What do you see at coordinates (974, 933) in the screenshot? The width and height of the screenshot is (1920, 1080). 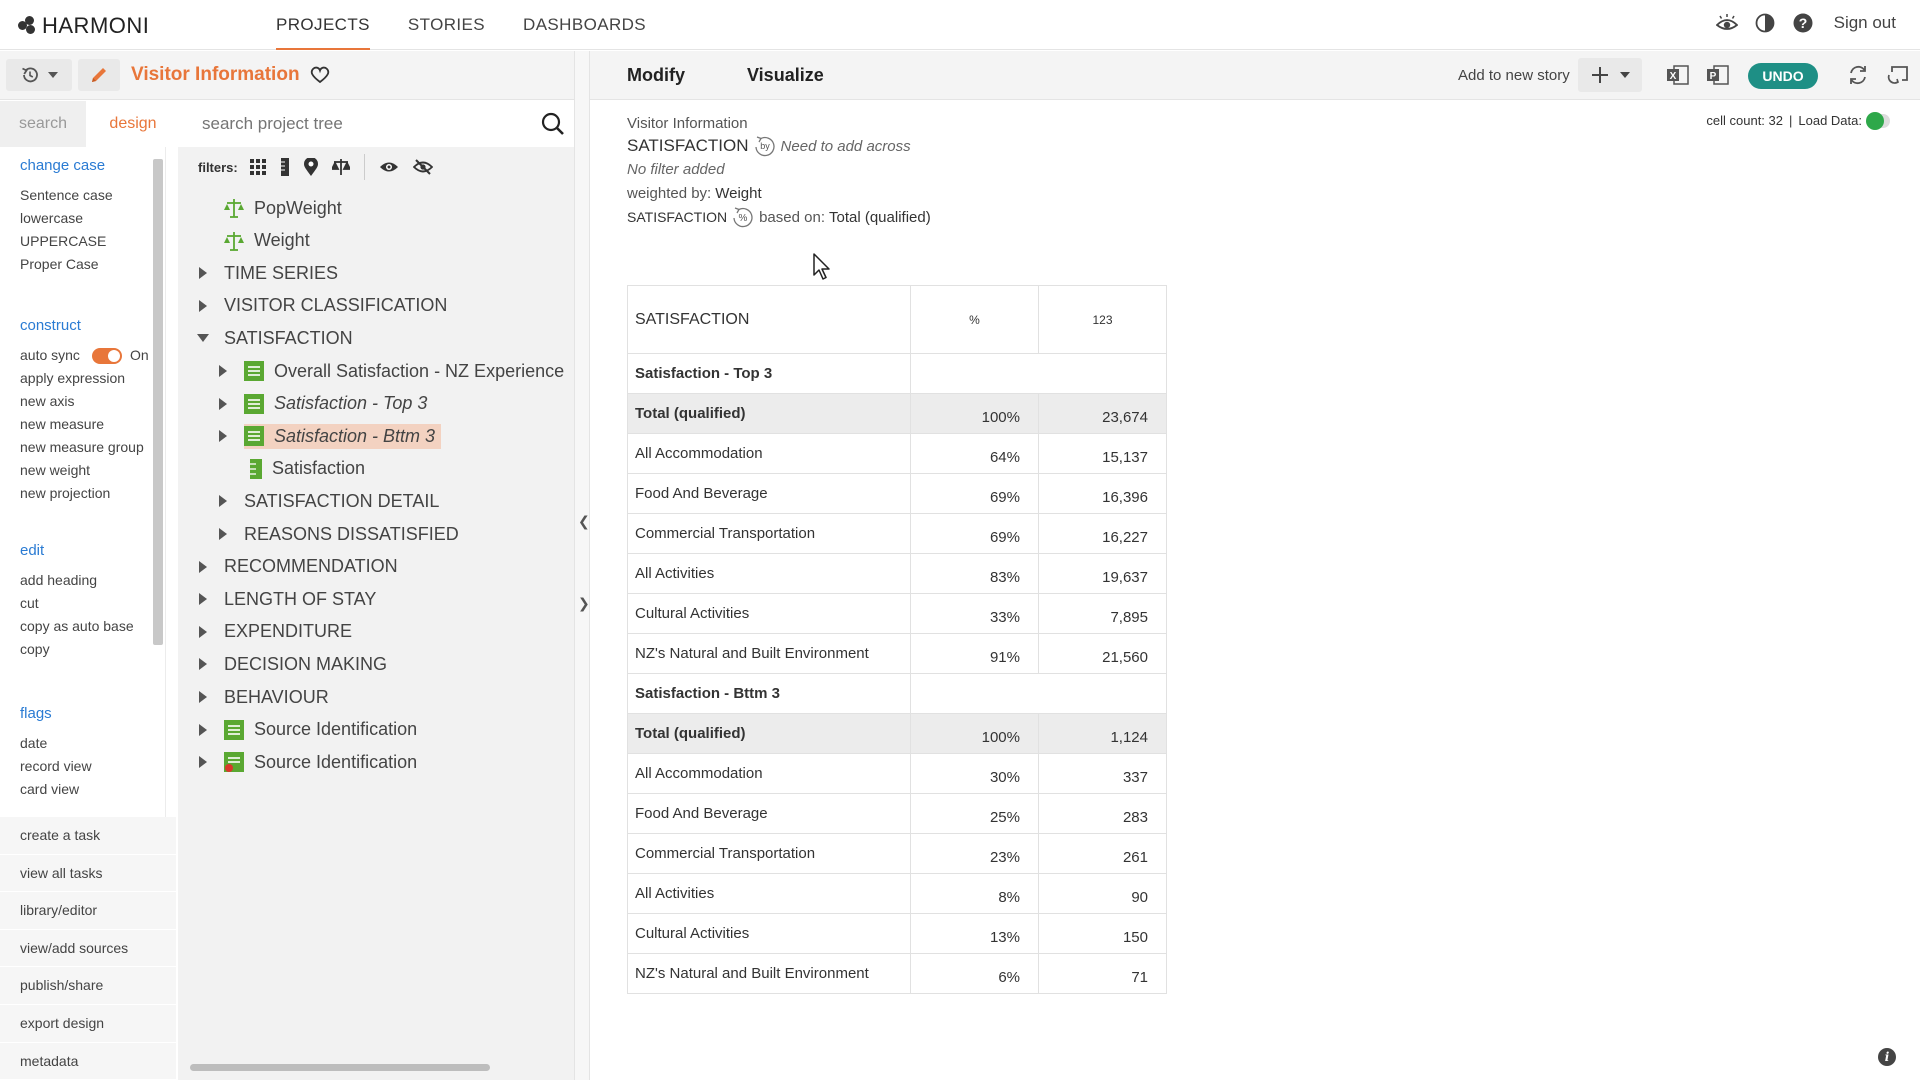 I see `cell-percent: 13%` at bounding box center [974, 933].